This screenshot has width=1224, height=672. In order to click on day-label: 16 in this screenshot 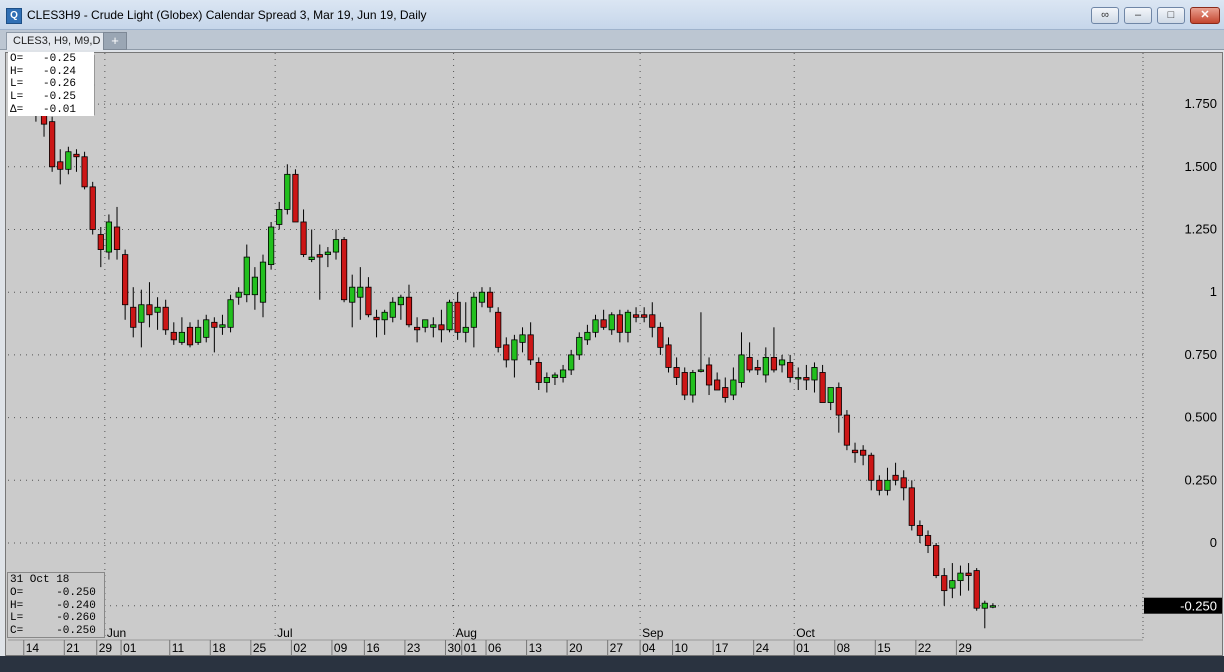, I will do `click(373, 648)`.